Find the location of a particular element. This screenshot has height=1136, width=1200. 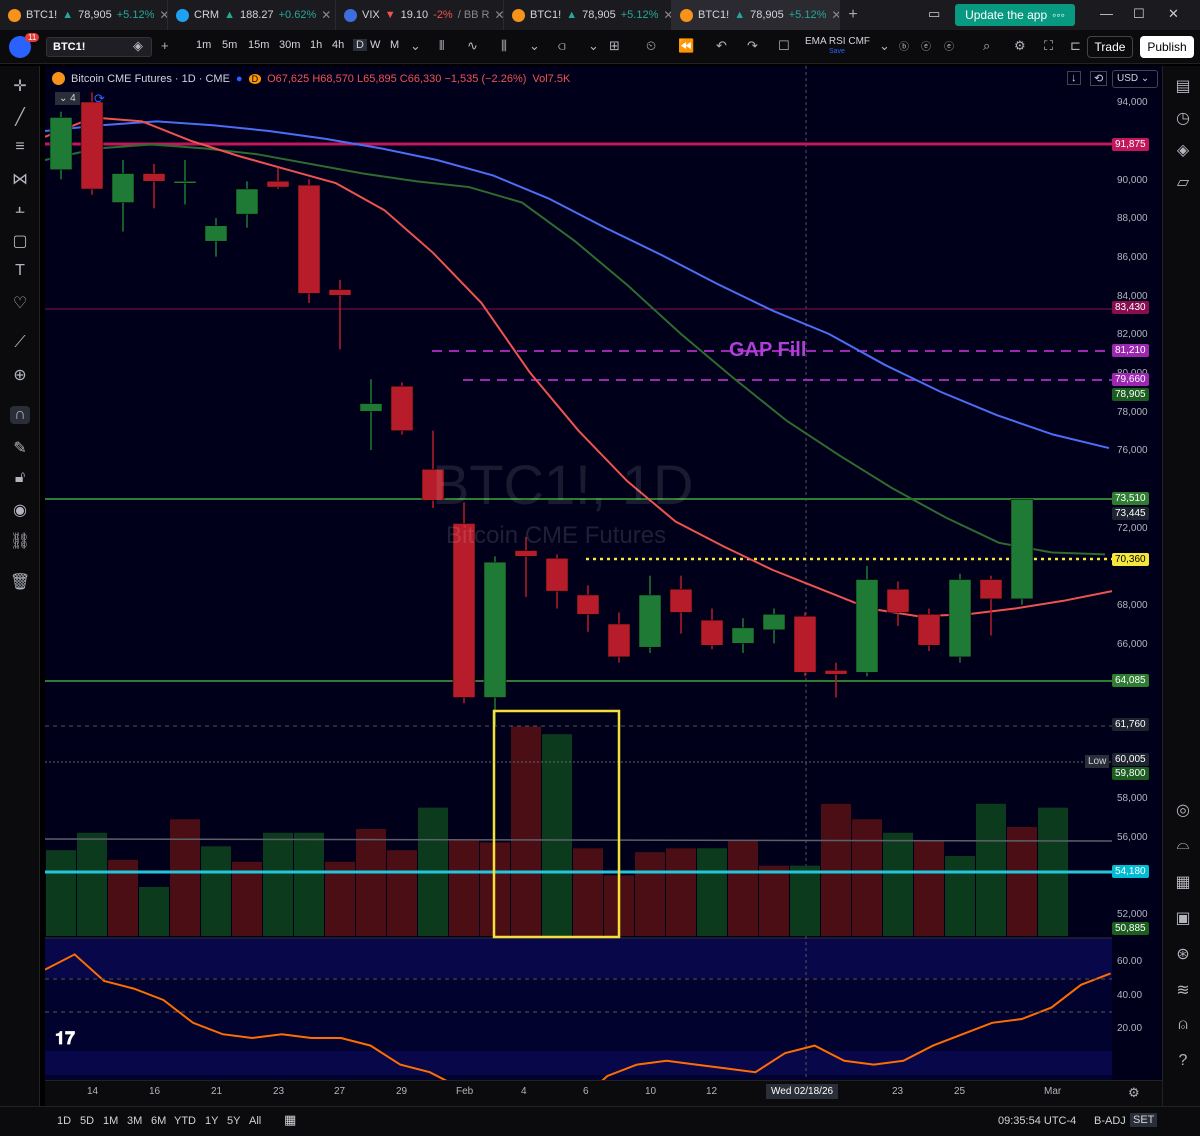

trend-line-icon: ╱ is located at coordinates (20, 117).